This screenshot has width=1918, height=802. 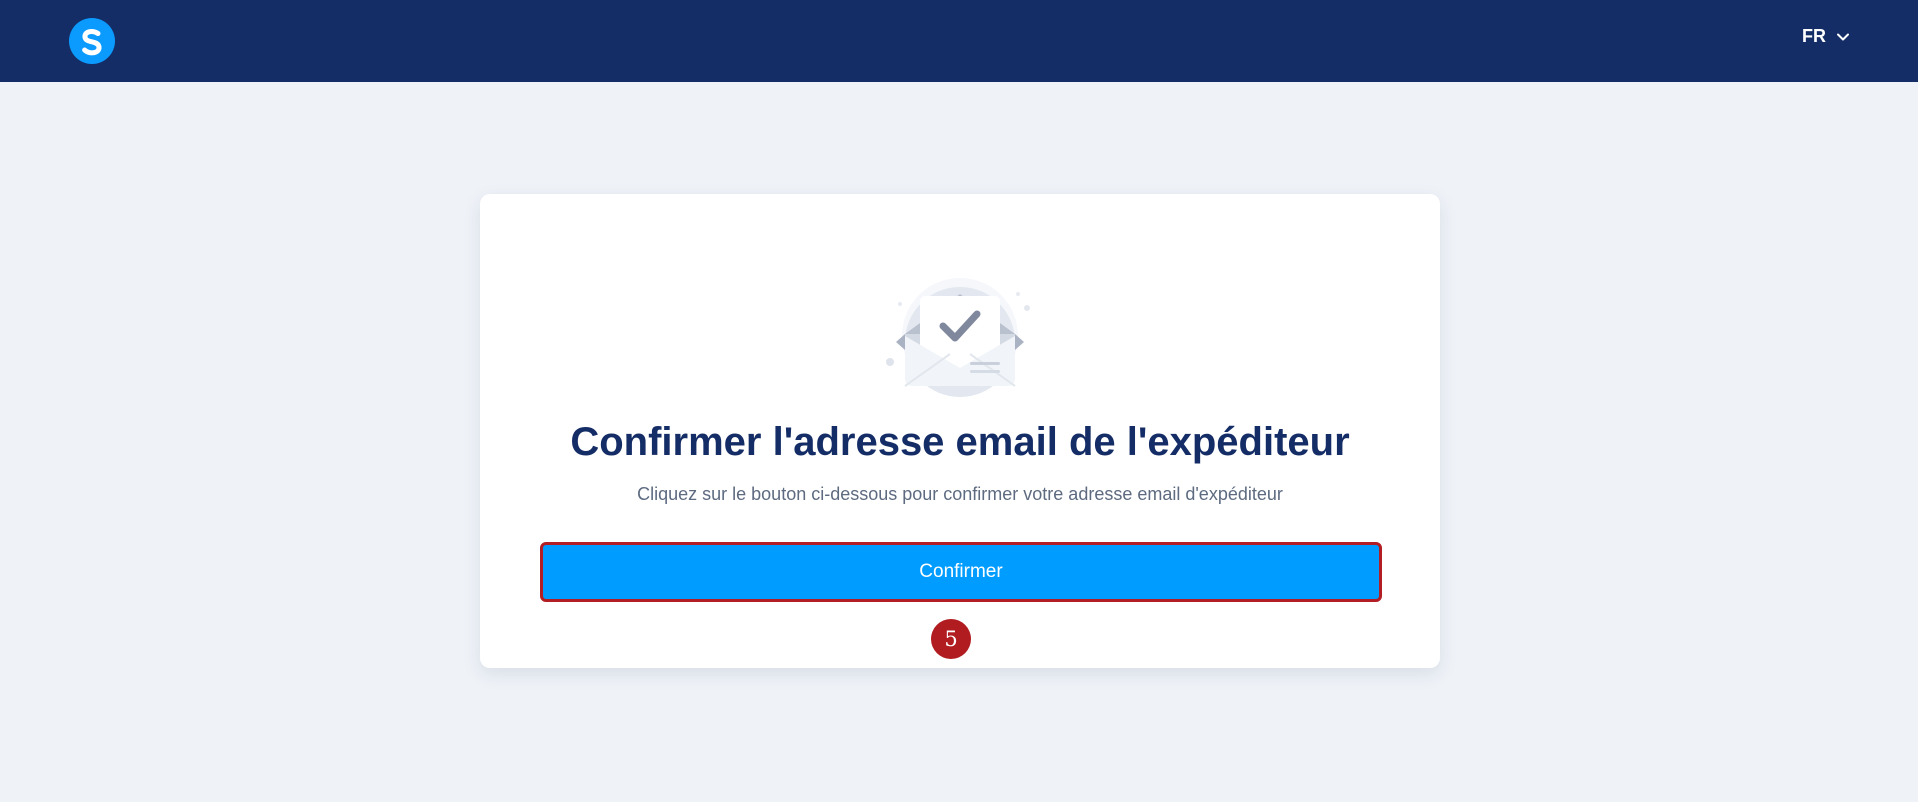 What do you see at coordinates (1843, 36) in the screenshot?
I see `chevron-down-icon` at bounding box center [1843, 36].